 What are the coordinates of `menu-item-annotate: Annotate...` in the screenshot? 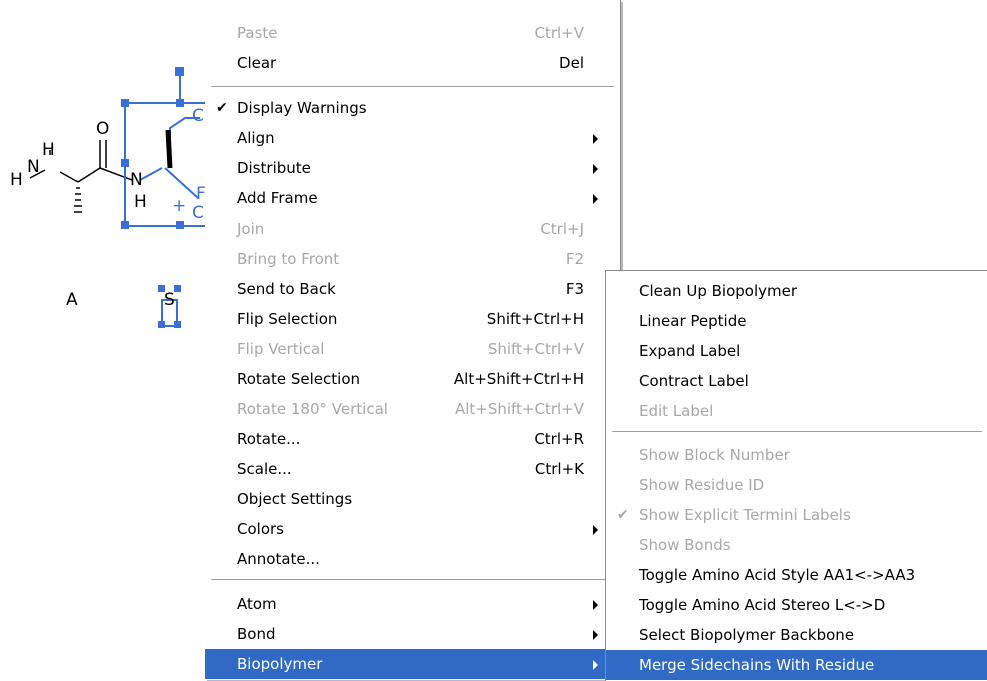 It's located at (412, 559).